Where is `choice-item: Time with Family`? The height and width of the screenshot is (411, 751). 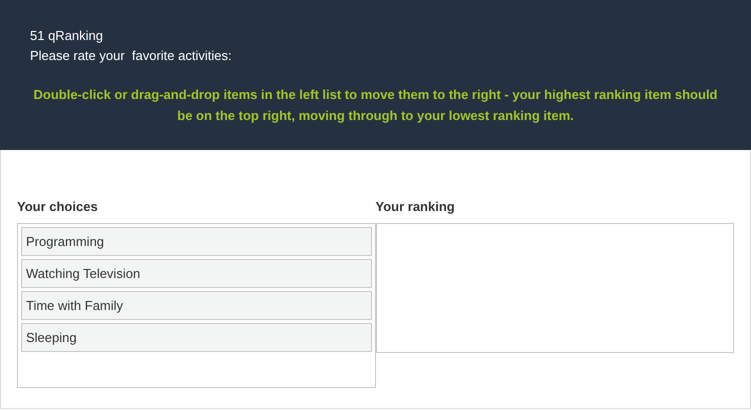
choice-item: Time with Family is located at coordinates (196, 305).